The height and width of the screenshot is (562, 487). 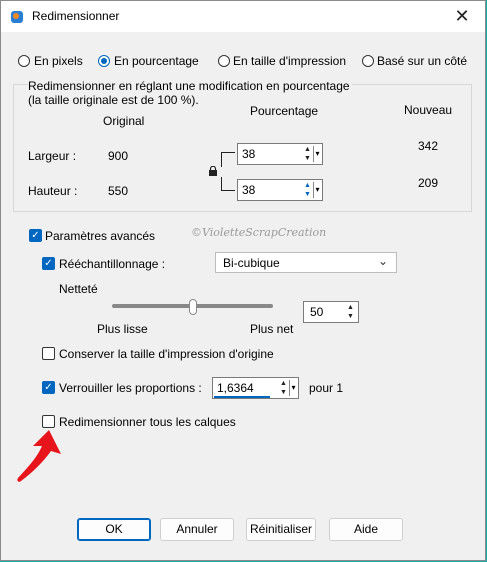 I want to click on close-icon: ✕, so click(x=462, y=16).